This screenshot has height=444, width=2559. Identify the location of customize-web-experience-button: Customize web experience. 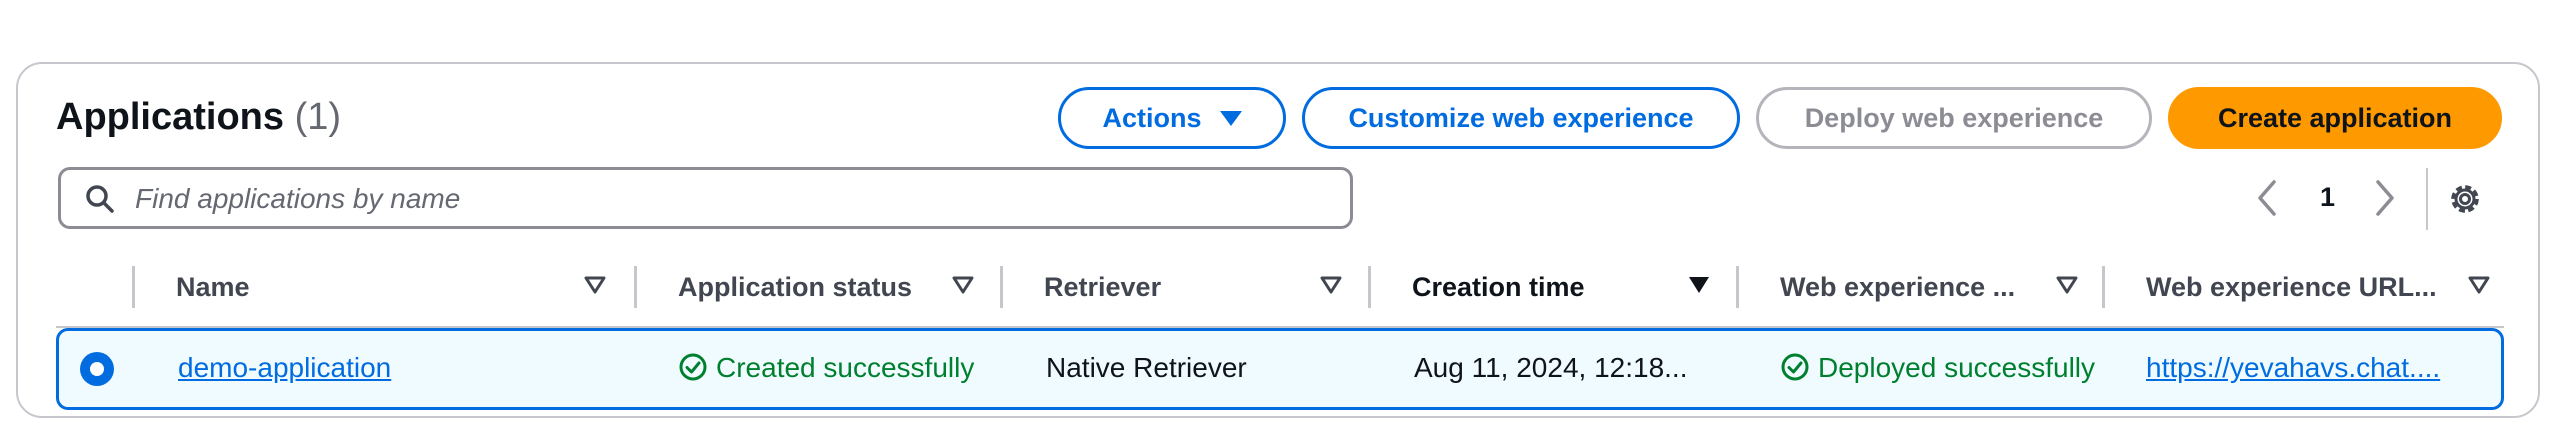
(1521, 118).